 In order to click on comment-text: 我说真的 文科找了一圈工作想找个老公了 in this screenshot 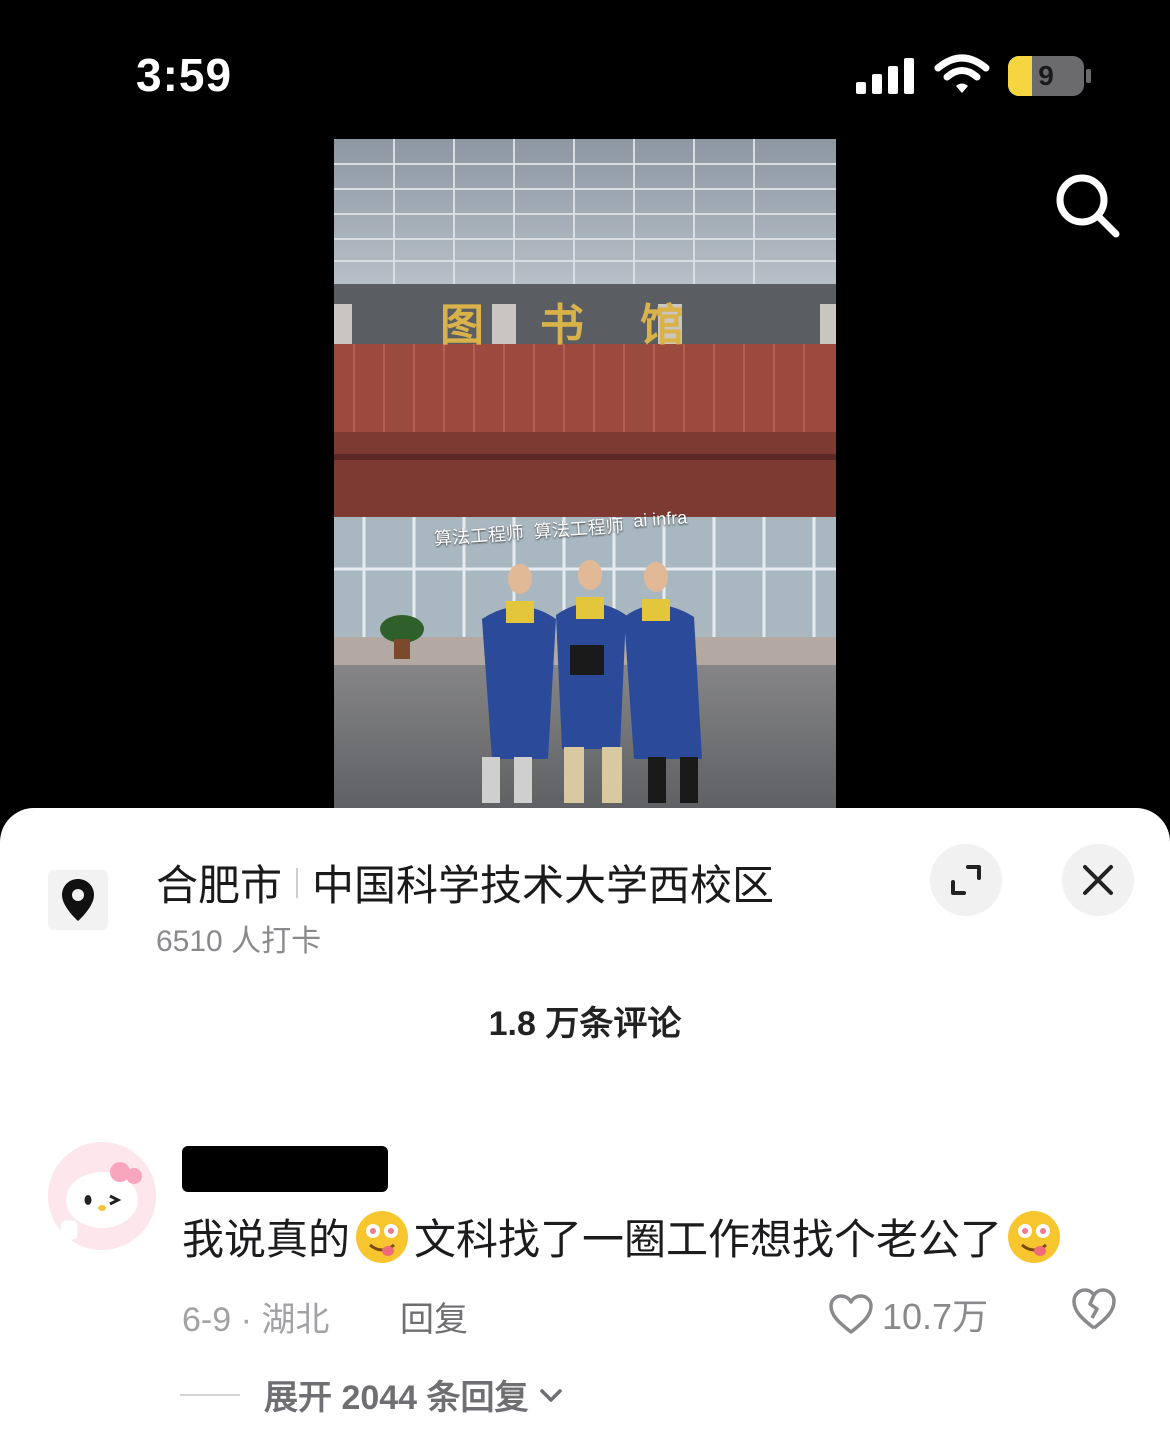, I will do `click(624, 1236)`.